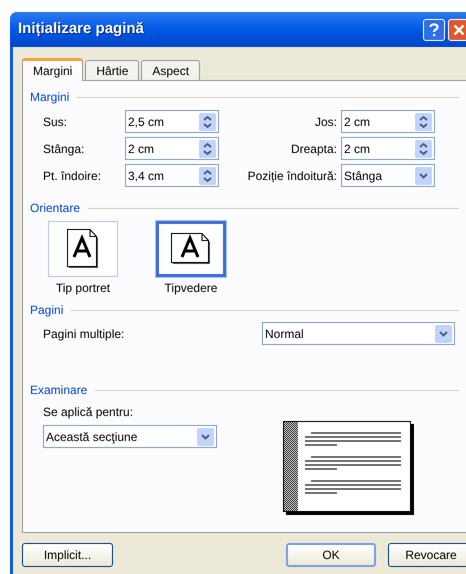 This screenshot has height=574, width=466. I want to click on section-heading: Pagini, so click(47, 310).